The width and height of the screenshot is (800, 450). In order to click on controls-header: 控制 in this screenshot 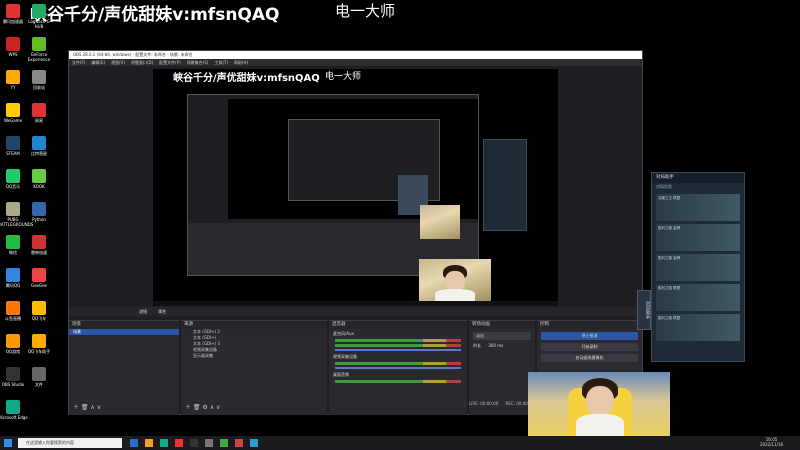, I will do `click(589, 325)`.